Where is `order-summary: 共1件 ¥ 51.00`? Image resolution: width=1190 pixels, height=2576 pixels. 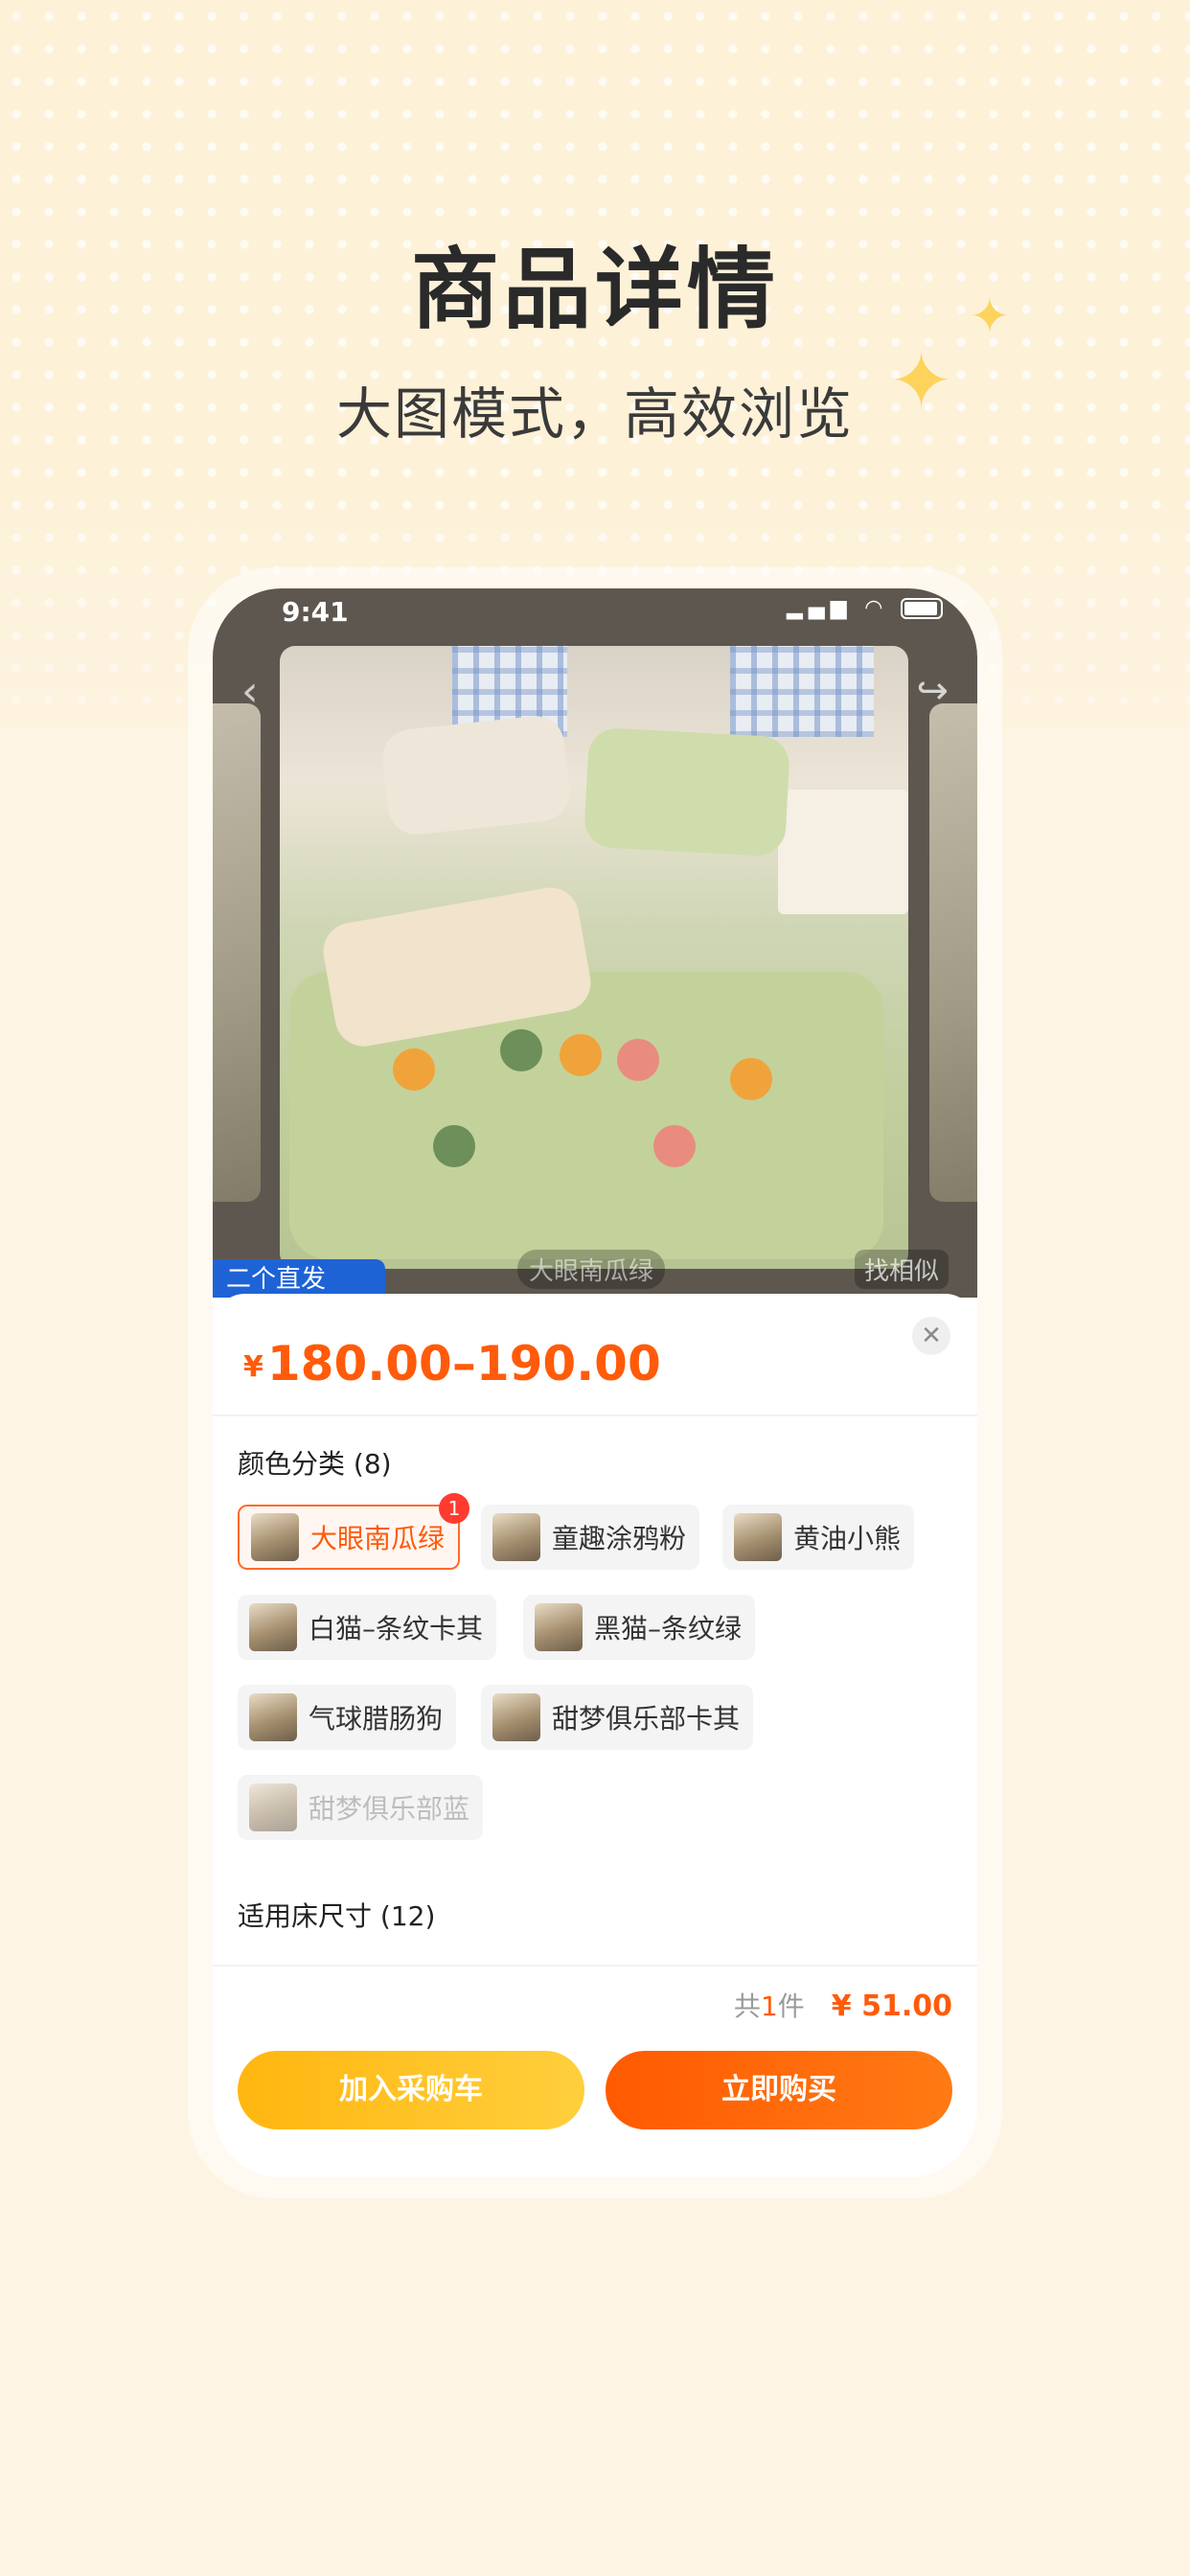
order-summary: 共1件 ¥ 51.00 is located at coordinates (843, 2005).